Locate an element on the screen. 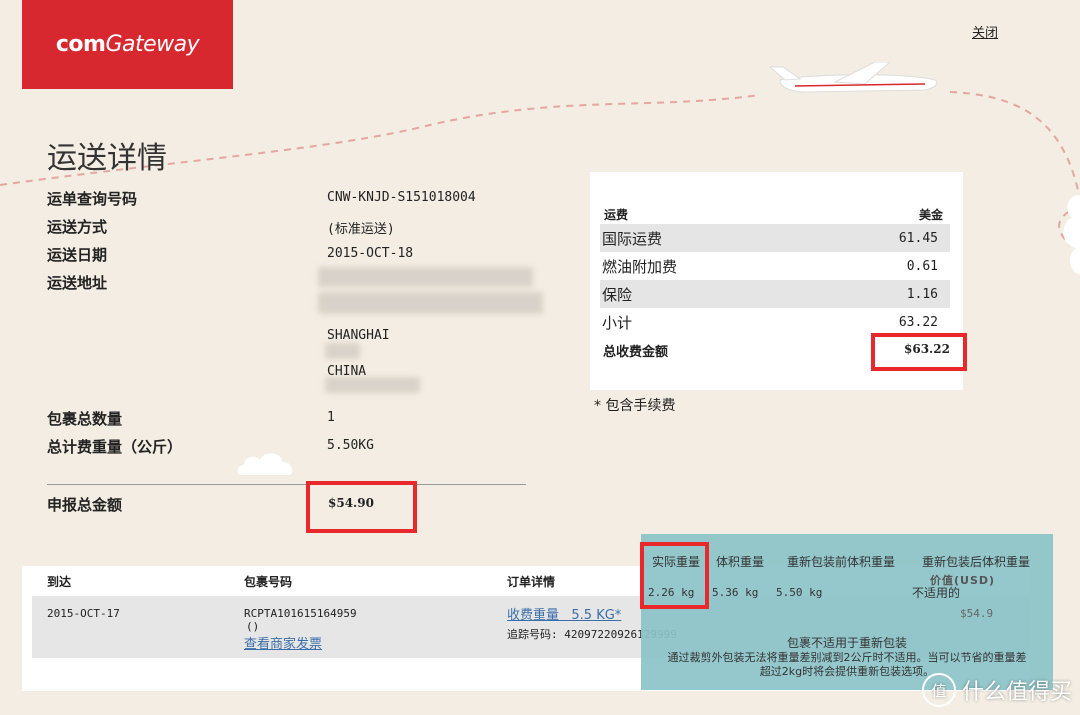 The width and height of the screenshot is (1080, 715). value-usd: $54.9 is located at coordinates (977, 613).